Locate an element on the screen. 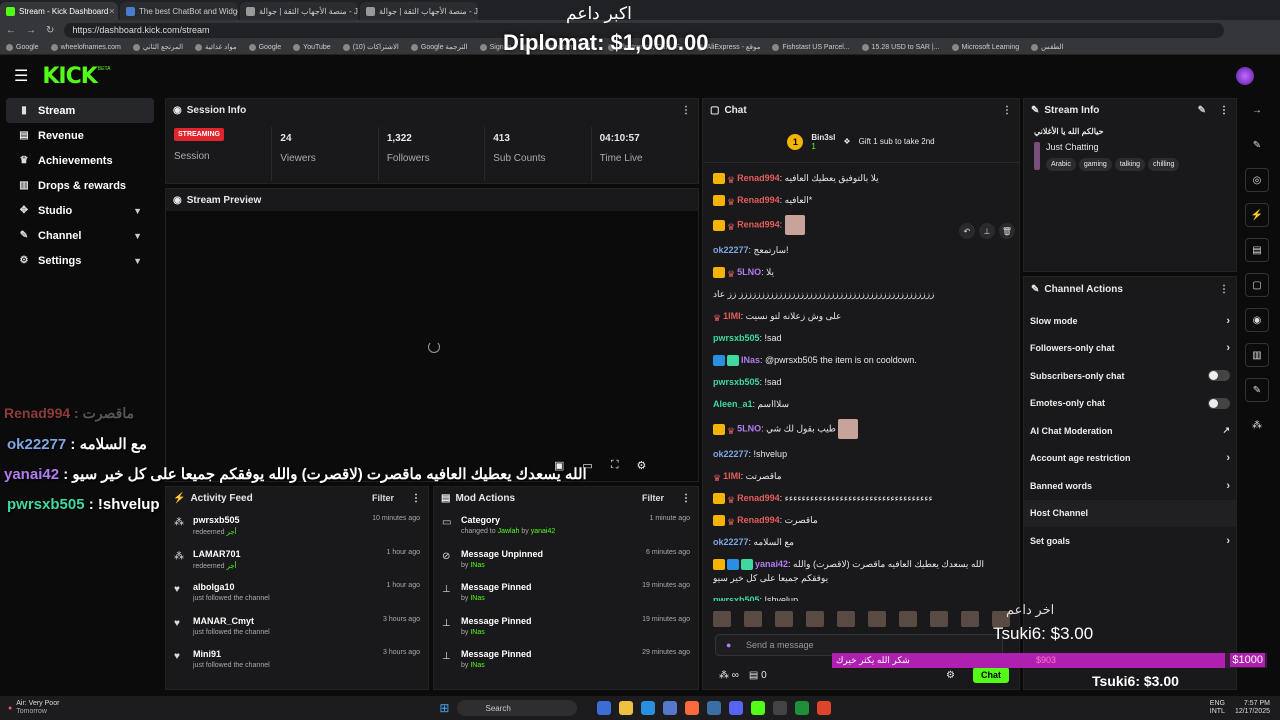 The height and width of the screenshot is (720, 1280). sidebar-item-channel: ✎ Channel ▼ is located at coordinates (80, 235).